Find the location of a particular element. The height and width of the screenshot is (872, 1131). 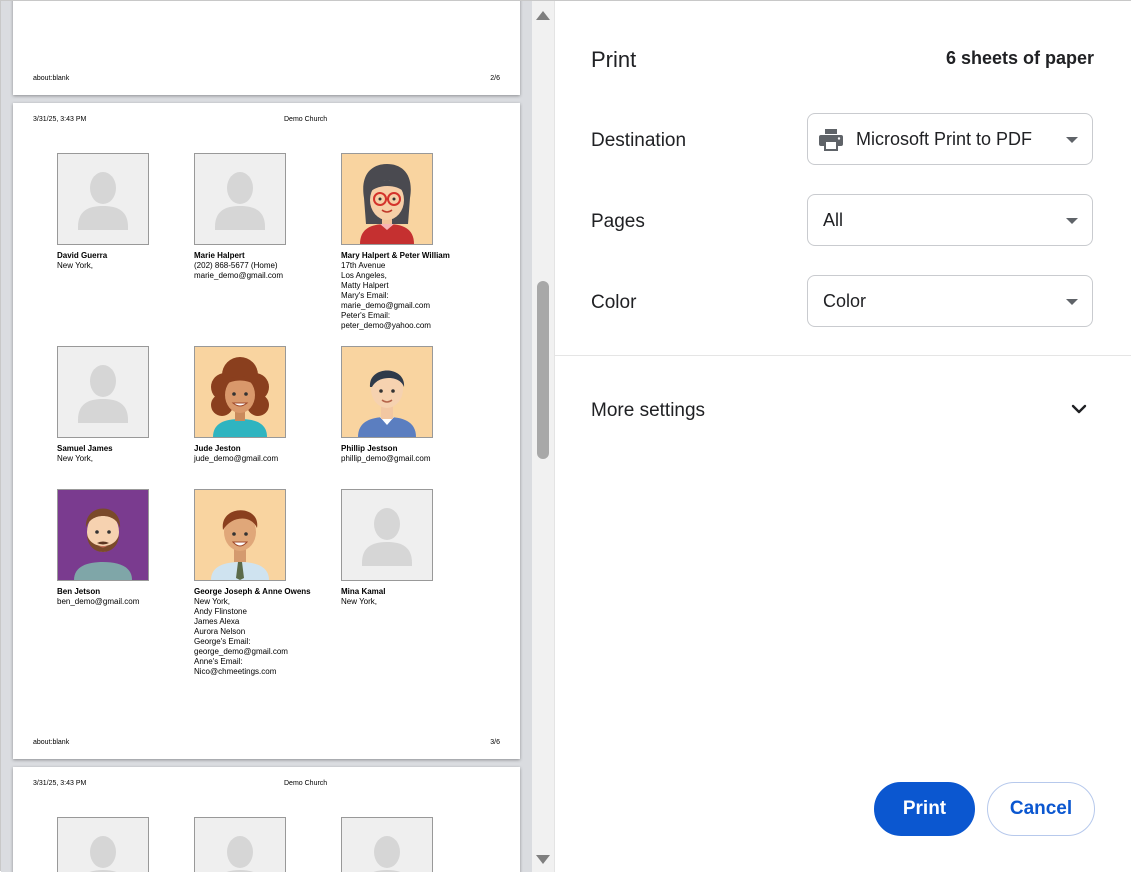

directory-entry: Phillip Jestson phillip_demo@gmail.com is located at coordinates (411, 405).